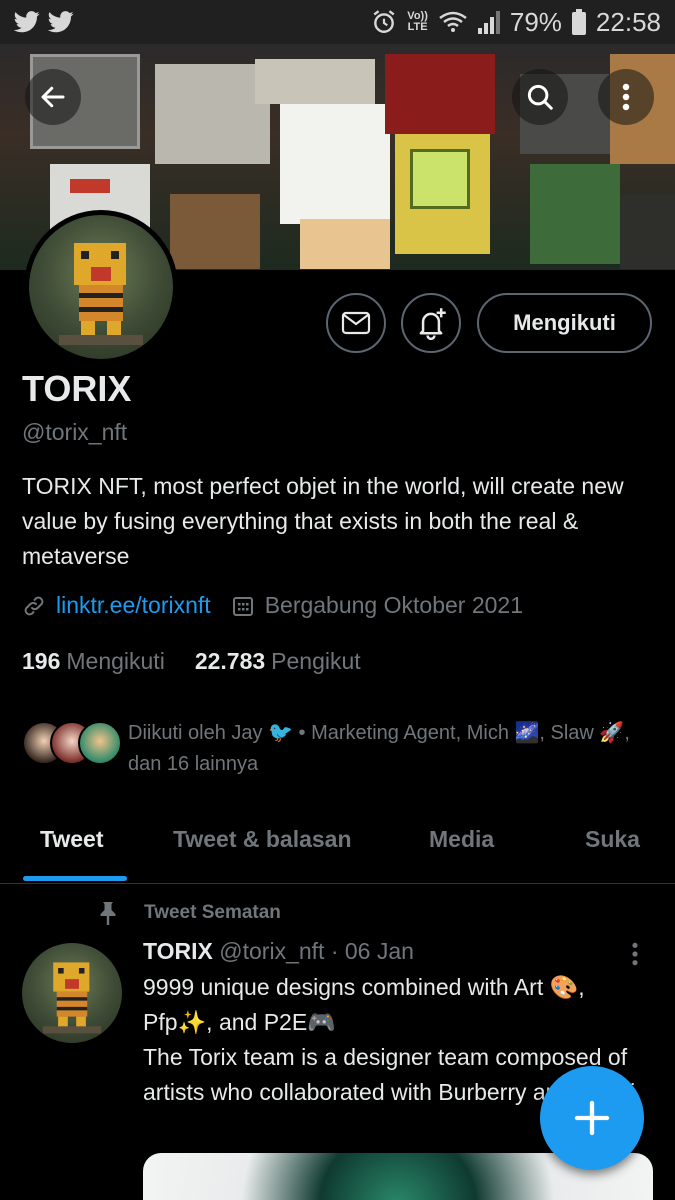 Image resolution: width=675 pixels, height=1200 pixels. I want to click on tweet-header: TORIX @torix_nft · 06 Jan, so click(278, 951).